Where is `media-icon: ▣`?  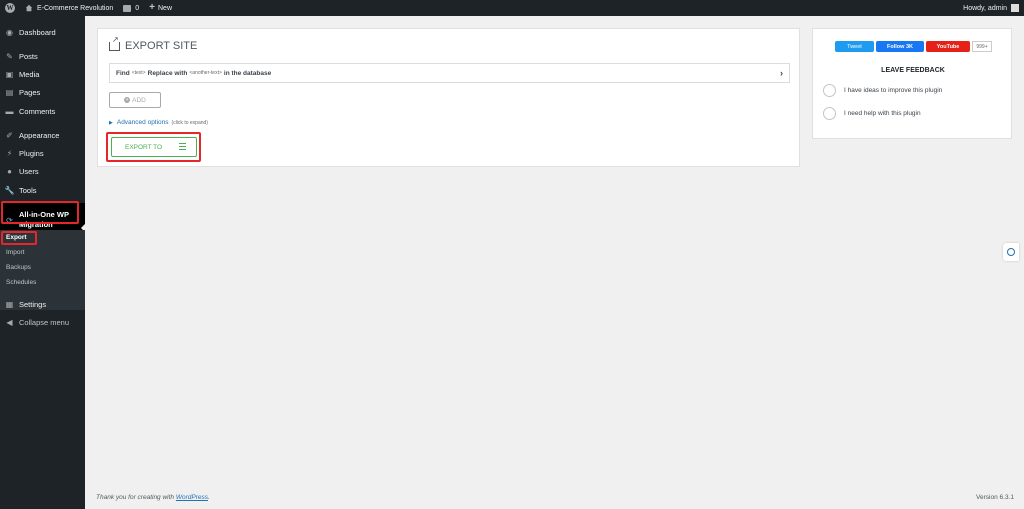
media-icon: ▣ is located at coordinates (9, 74).